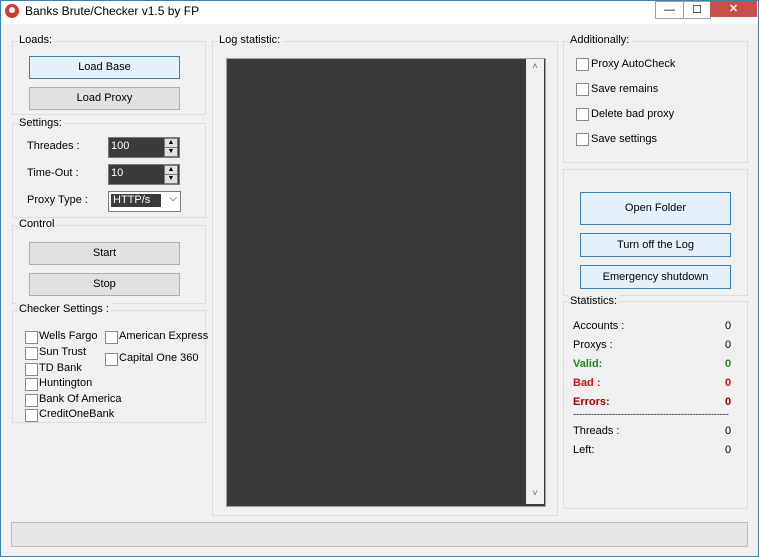  Describe the element at coordinates (63, 352) in the screenshot. I see `sun-trust-label: Sun Trust` at that location.